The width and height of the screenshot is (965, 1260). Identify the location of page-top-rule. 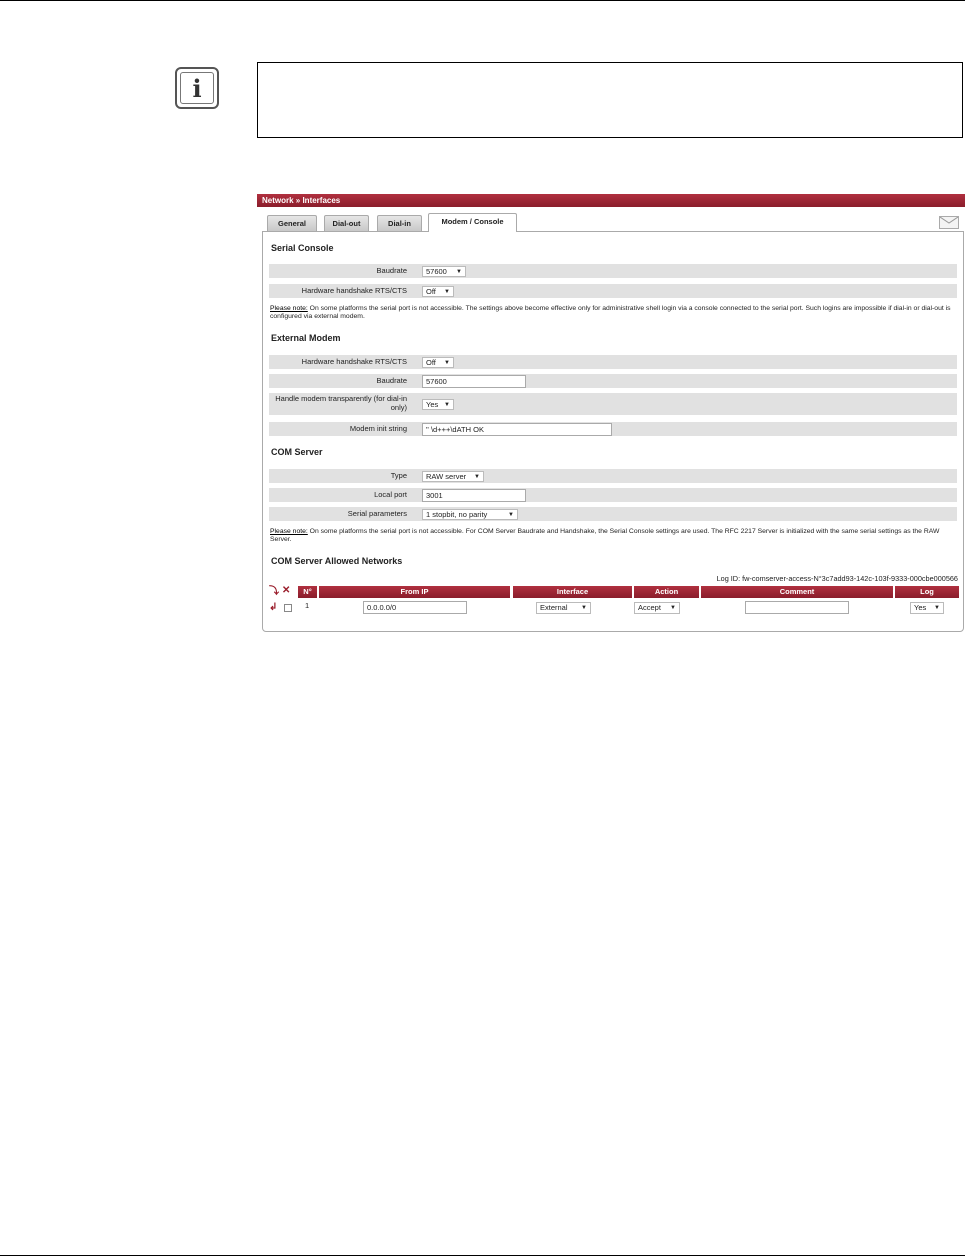
(482, 0).